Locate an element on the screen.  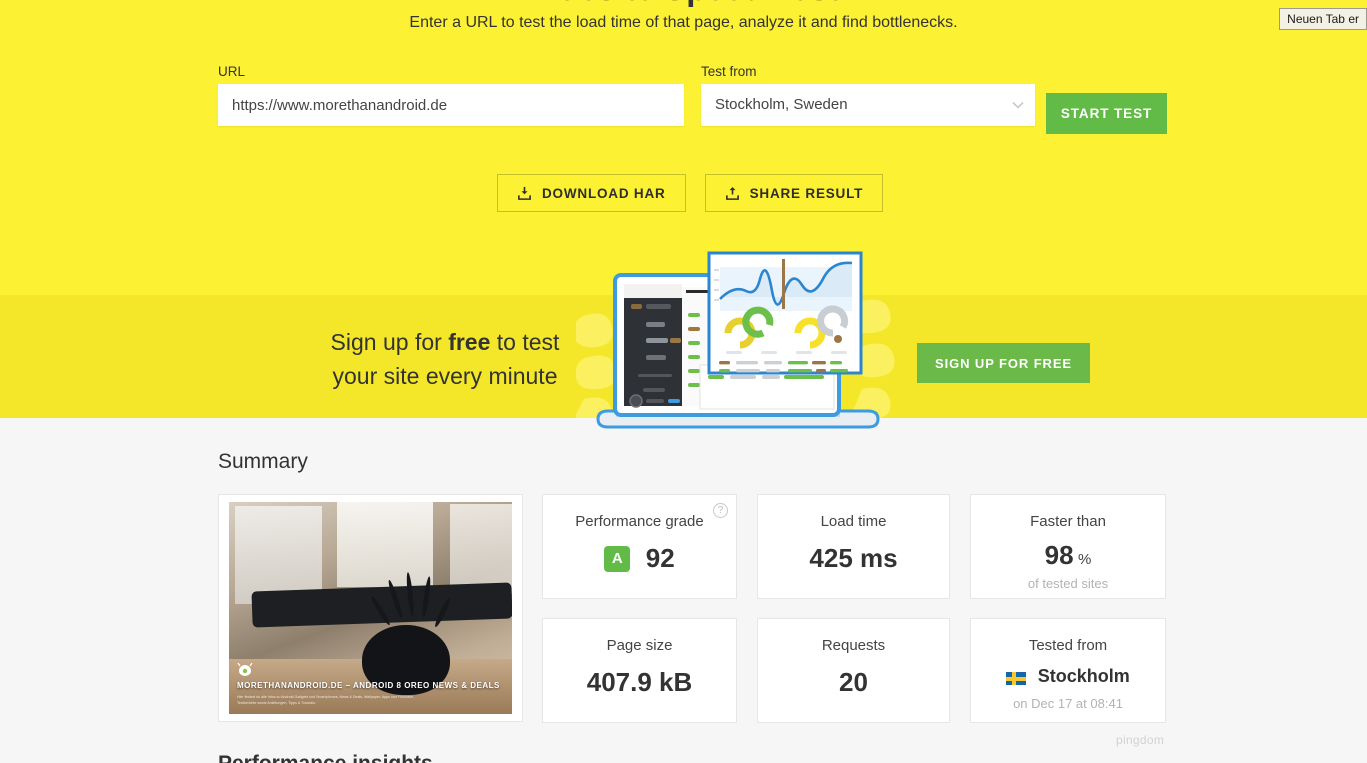
sweden-flag-icon is located at coordinates (1016, 678).